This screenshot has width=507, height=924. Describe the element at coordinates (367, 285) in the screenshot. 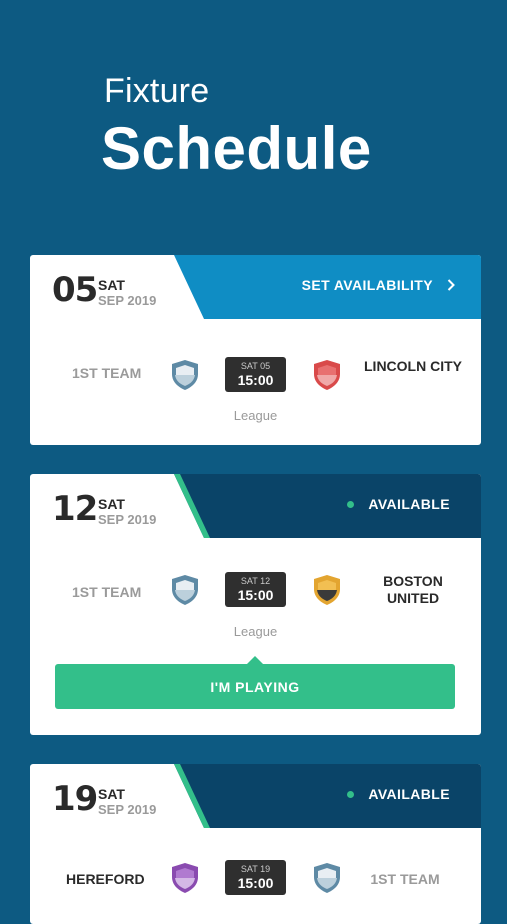

I see `set-availability-label: SET AVAILABILITY` at that location.